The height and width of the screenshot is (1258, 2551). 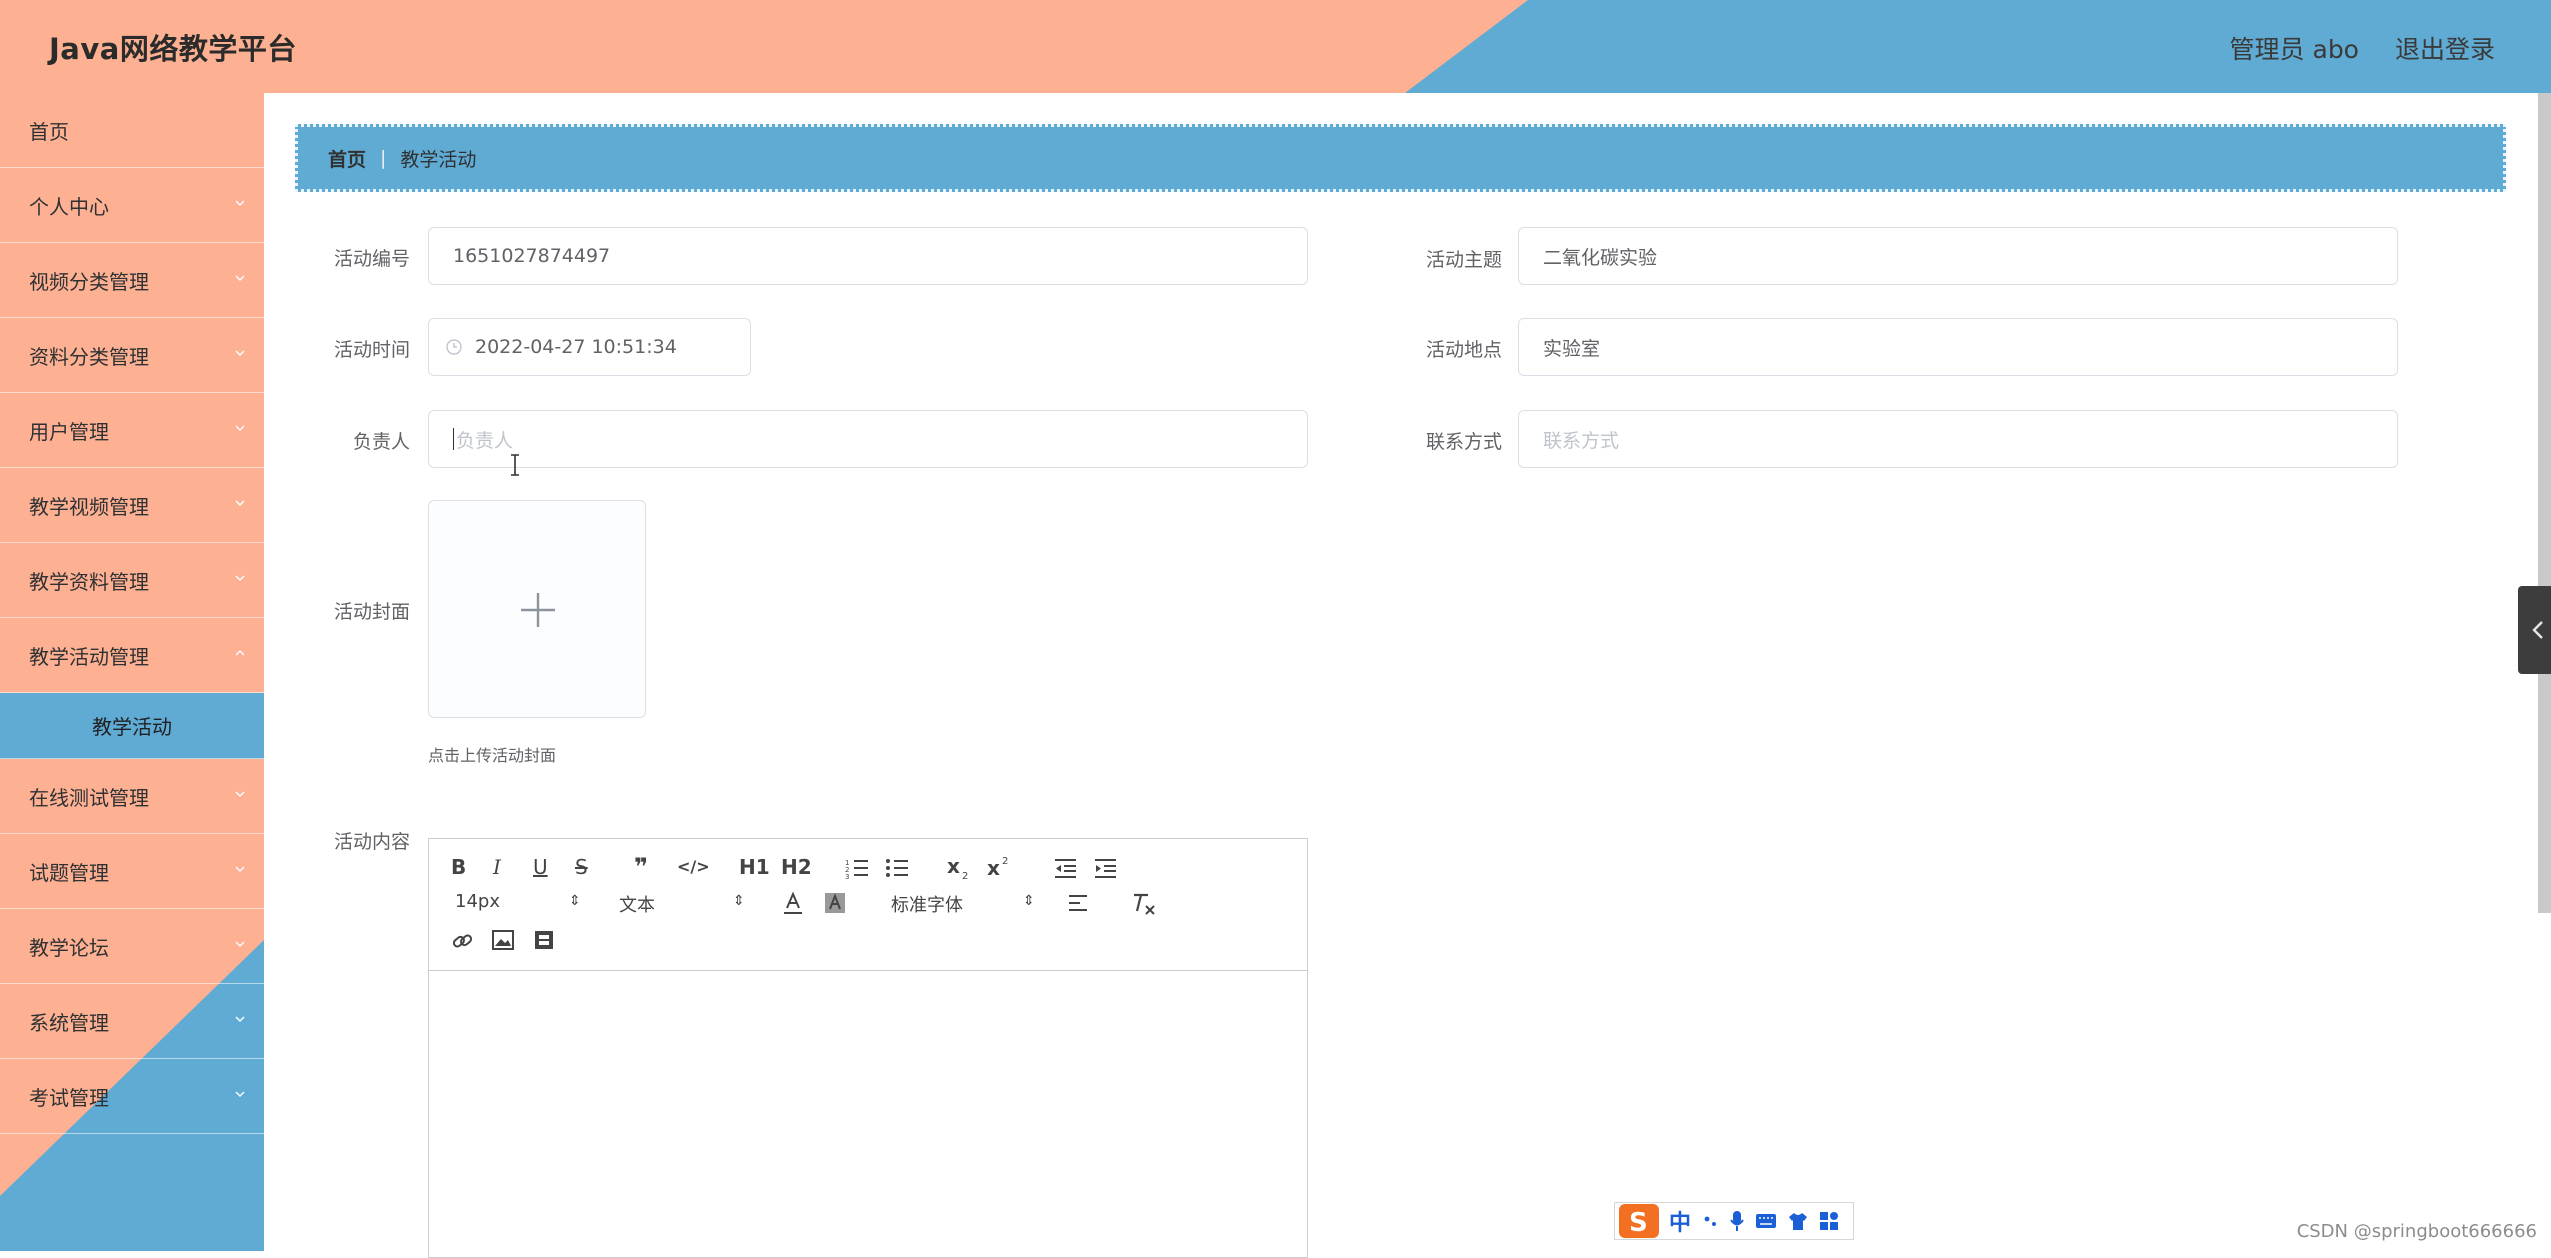 I want to click on code-block-button: </>, so click(x=693, y=866).